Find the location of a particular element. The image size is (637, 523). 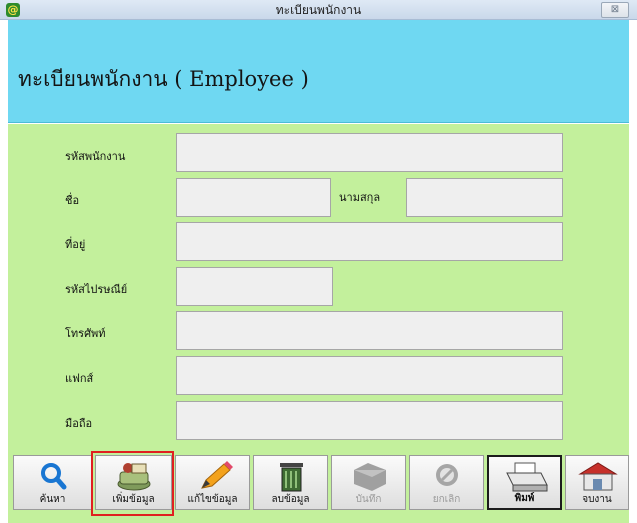

postal-code-label: รหัสไปรษณีย์ is located at coordinates (96, 289).